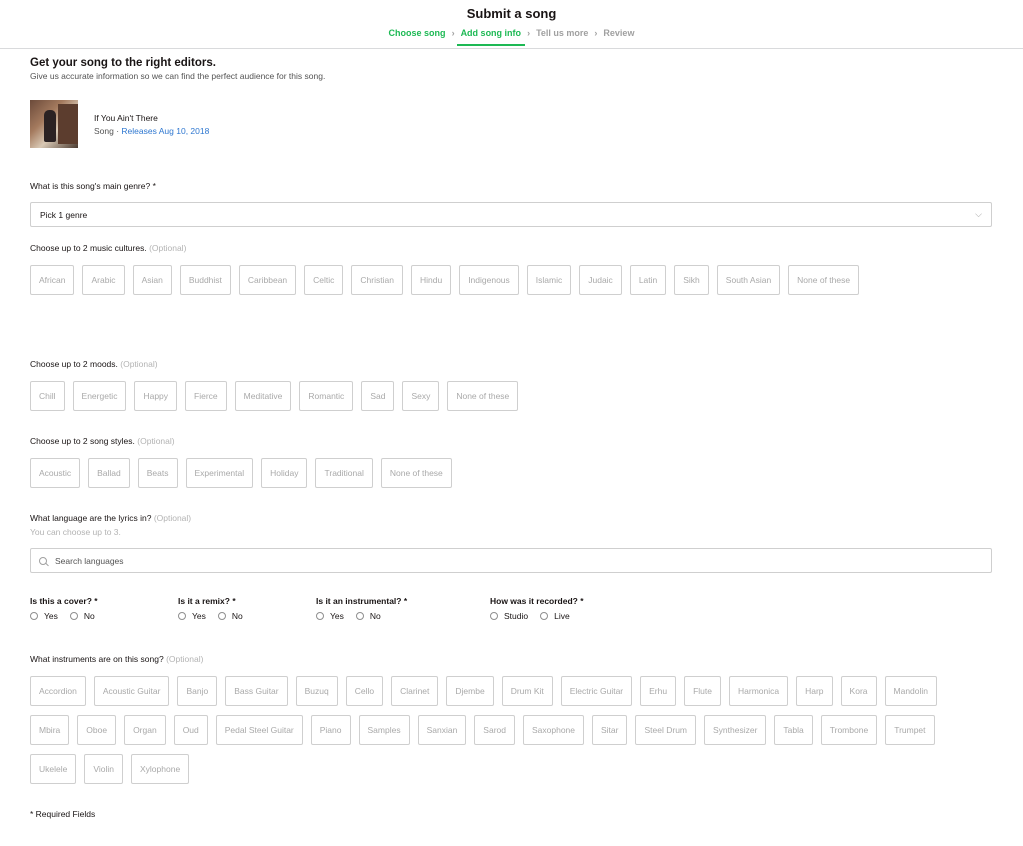 Image resolution: width=1023 pixels, height=846 pixels. I want to click on genre-select: Pick 1 genre ⌵, so click(511, 214).